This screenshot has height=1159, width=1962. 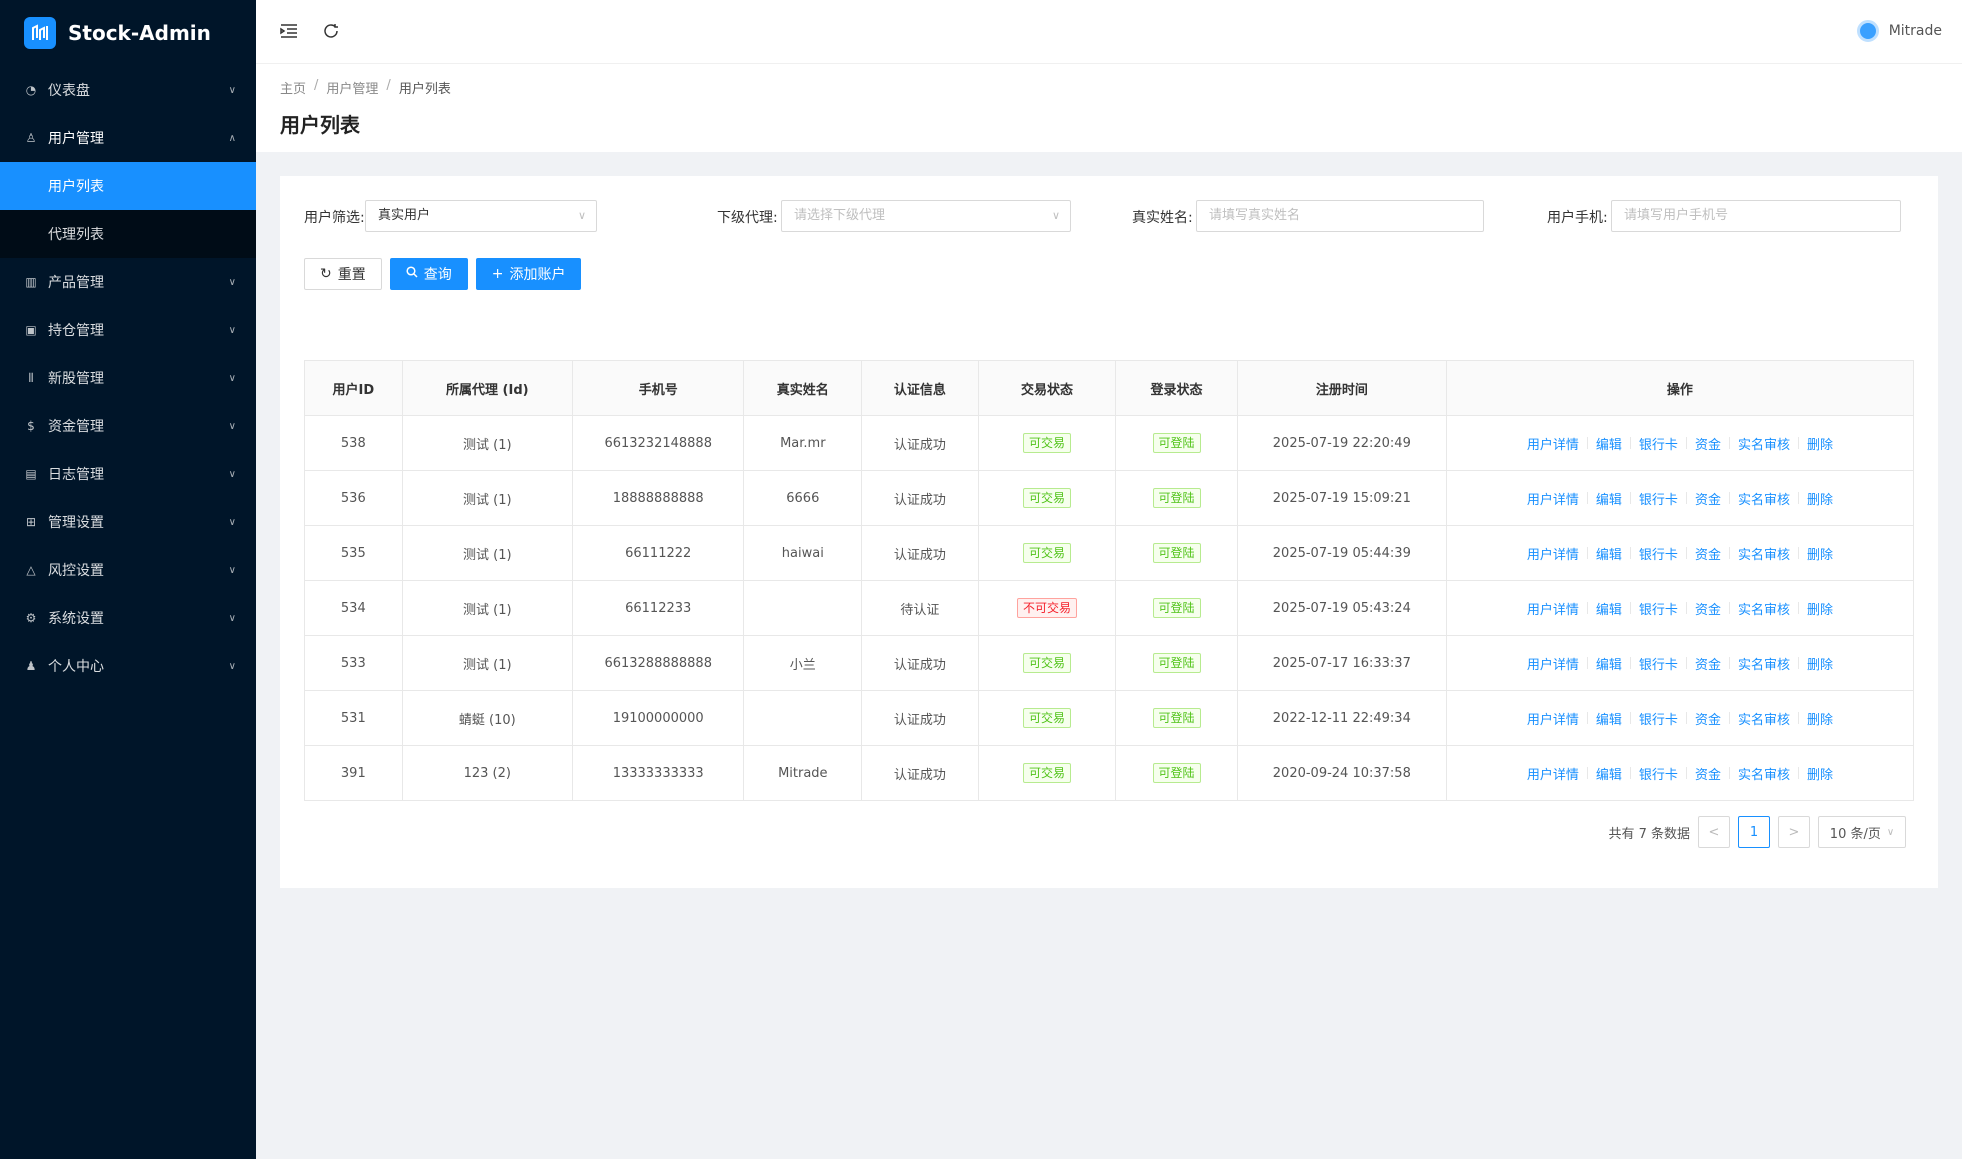 I want to click on sidebar-item: ▤ 日志管理 ∨, so click(x=128, y=474).